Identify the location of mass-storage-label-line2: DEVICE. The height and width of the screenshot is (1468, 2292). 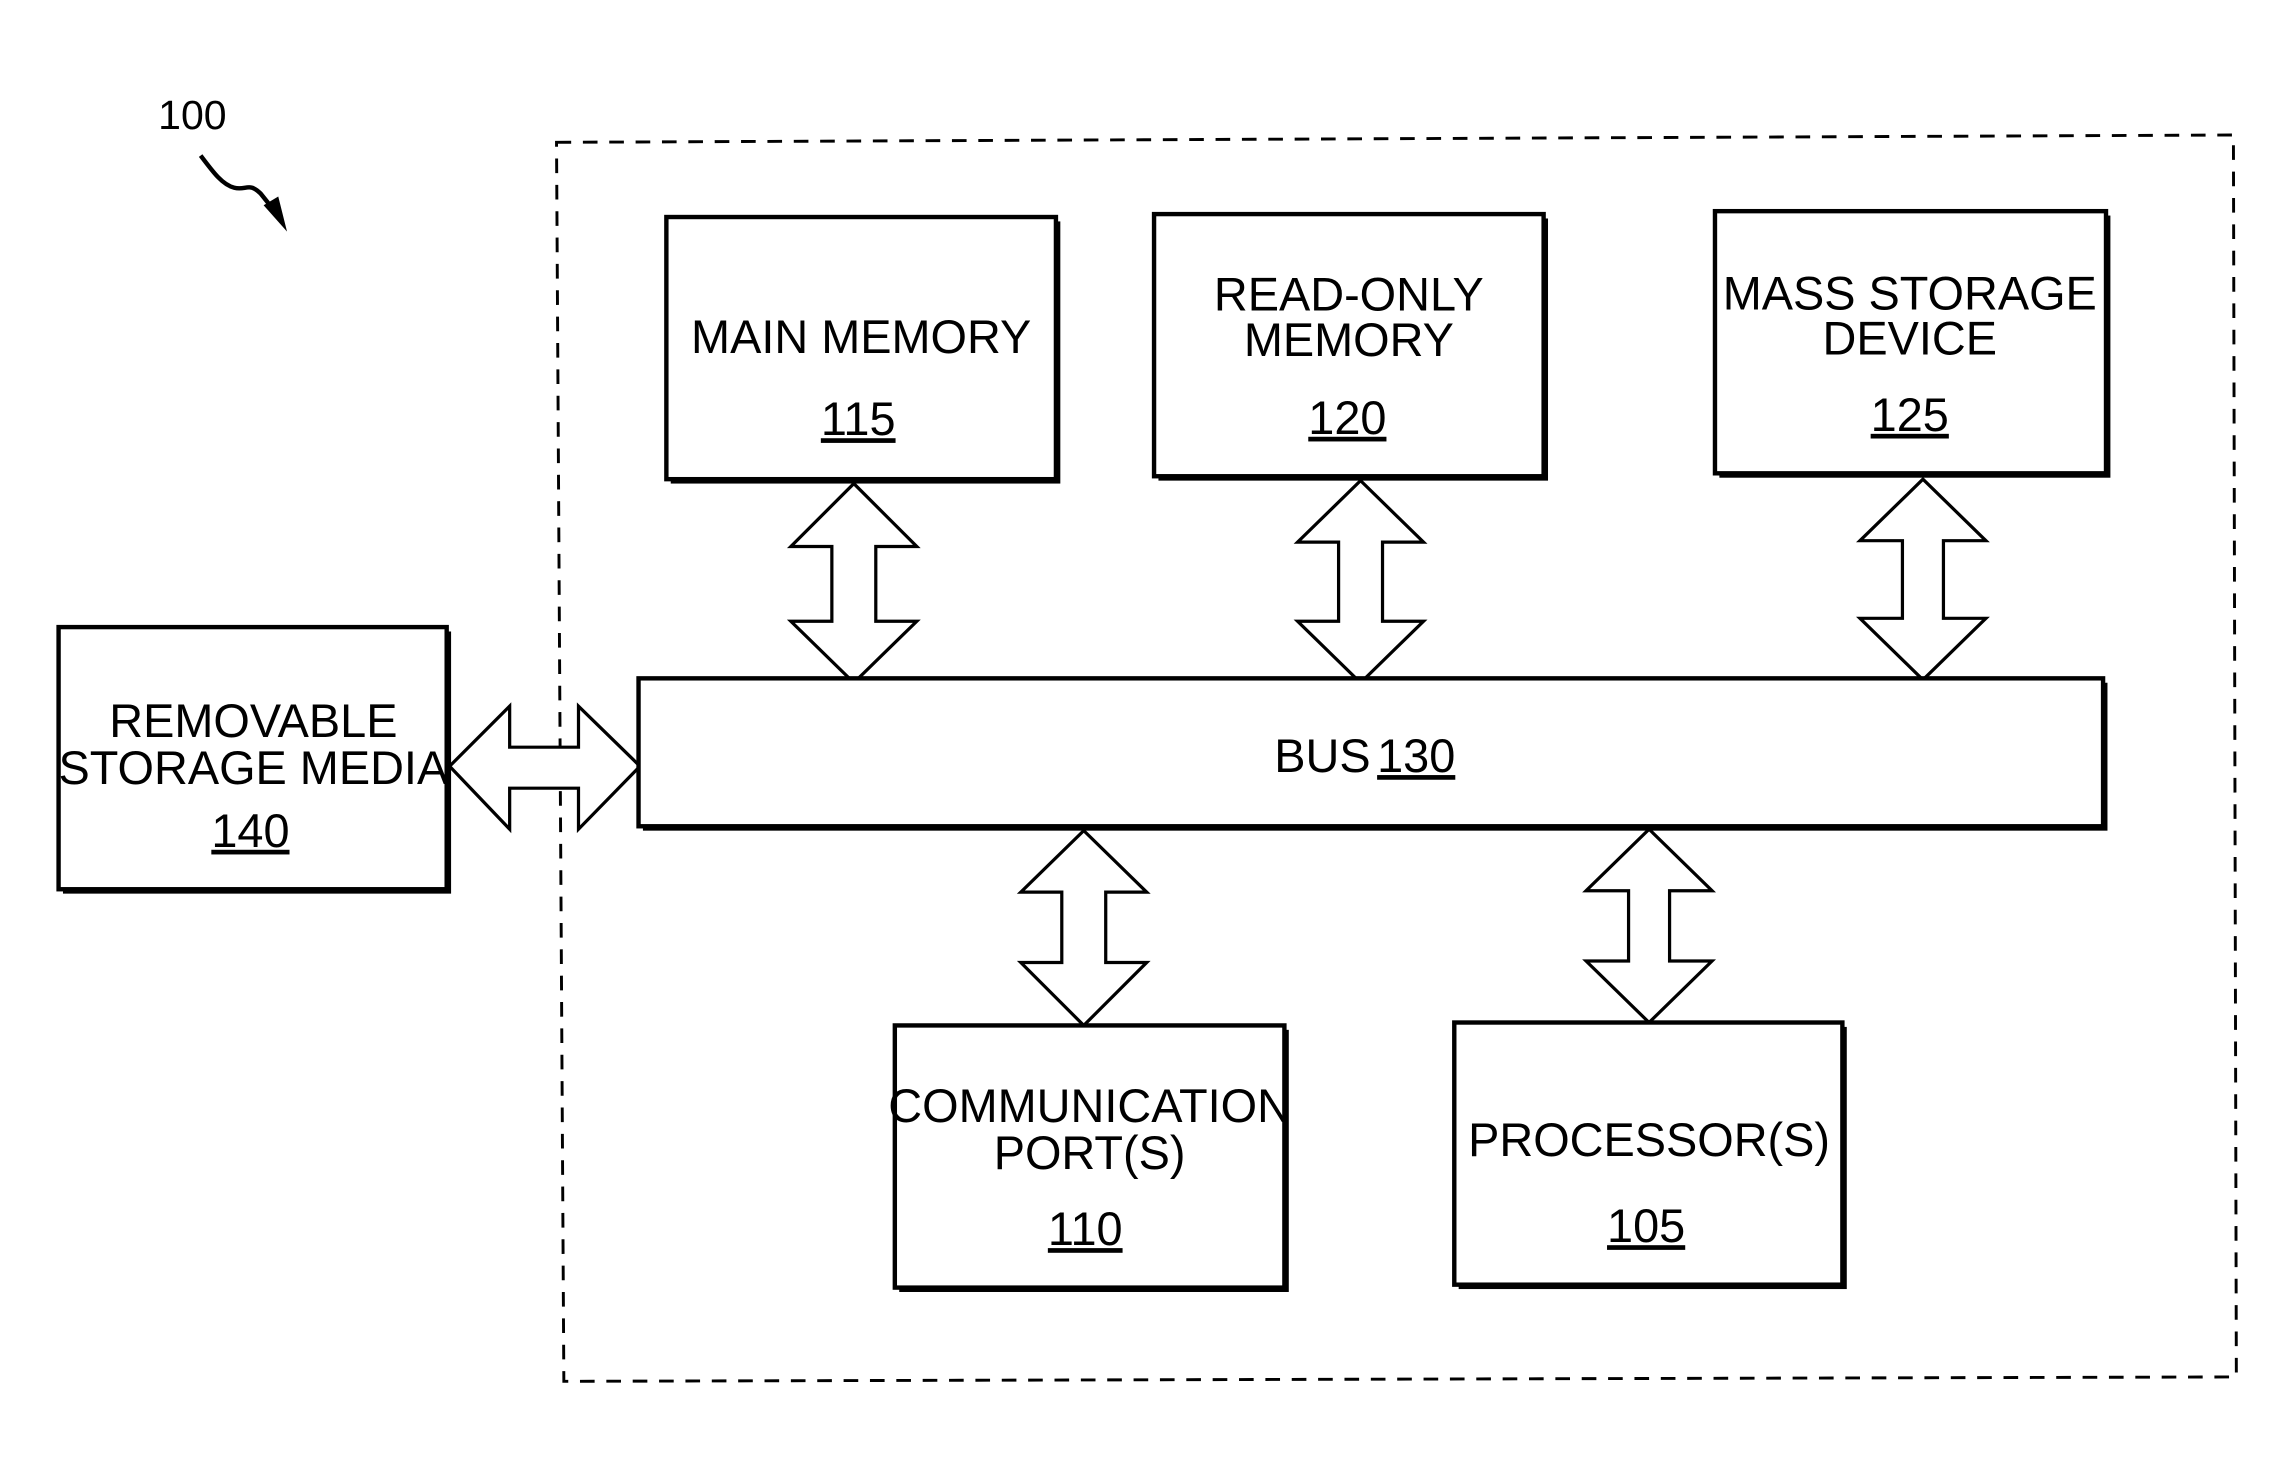
(1910, 339).